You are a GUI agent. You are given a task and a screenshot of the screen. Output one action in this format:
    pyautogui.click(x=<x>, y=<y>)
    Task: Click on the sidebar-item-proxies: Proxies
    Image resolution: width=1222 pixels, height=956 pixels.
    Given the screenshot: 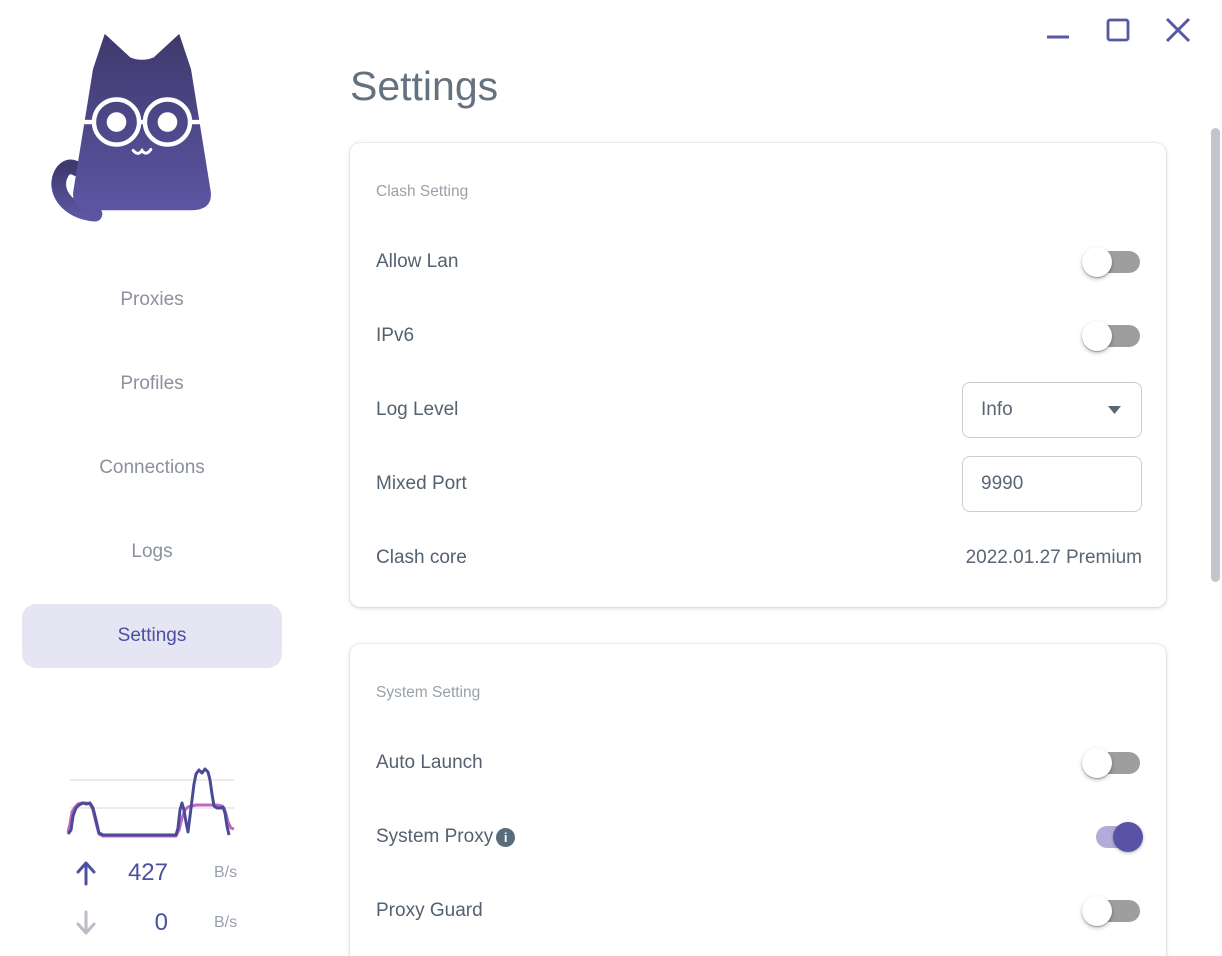 What is the action you would take?
    pyautogui.click(x=152, y=300)
    